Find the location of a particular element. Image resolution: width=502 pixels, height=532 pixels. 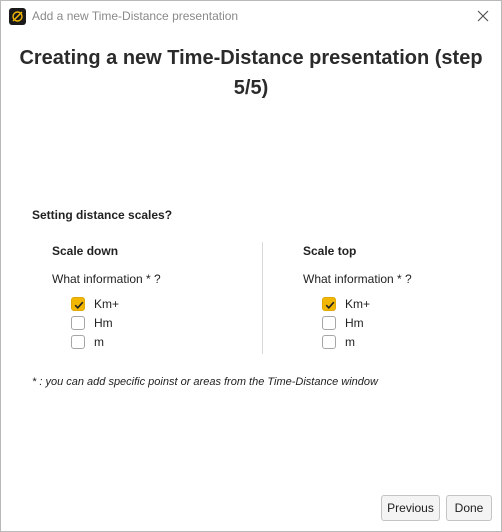

close-icon is located at coordinates (483, 16).